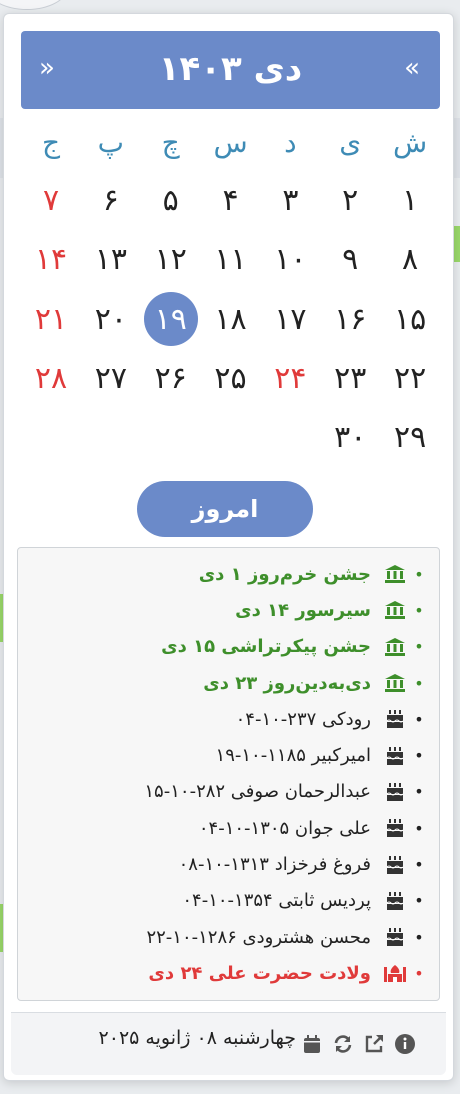  Describe the element at coordinates (350, 200) in the screenshot. I see `day-cell: ۲` at that location.